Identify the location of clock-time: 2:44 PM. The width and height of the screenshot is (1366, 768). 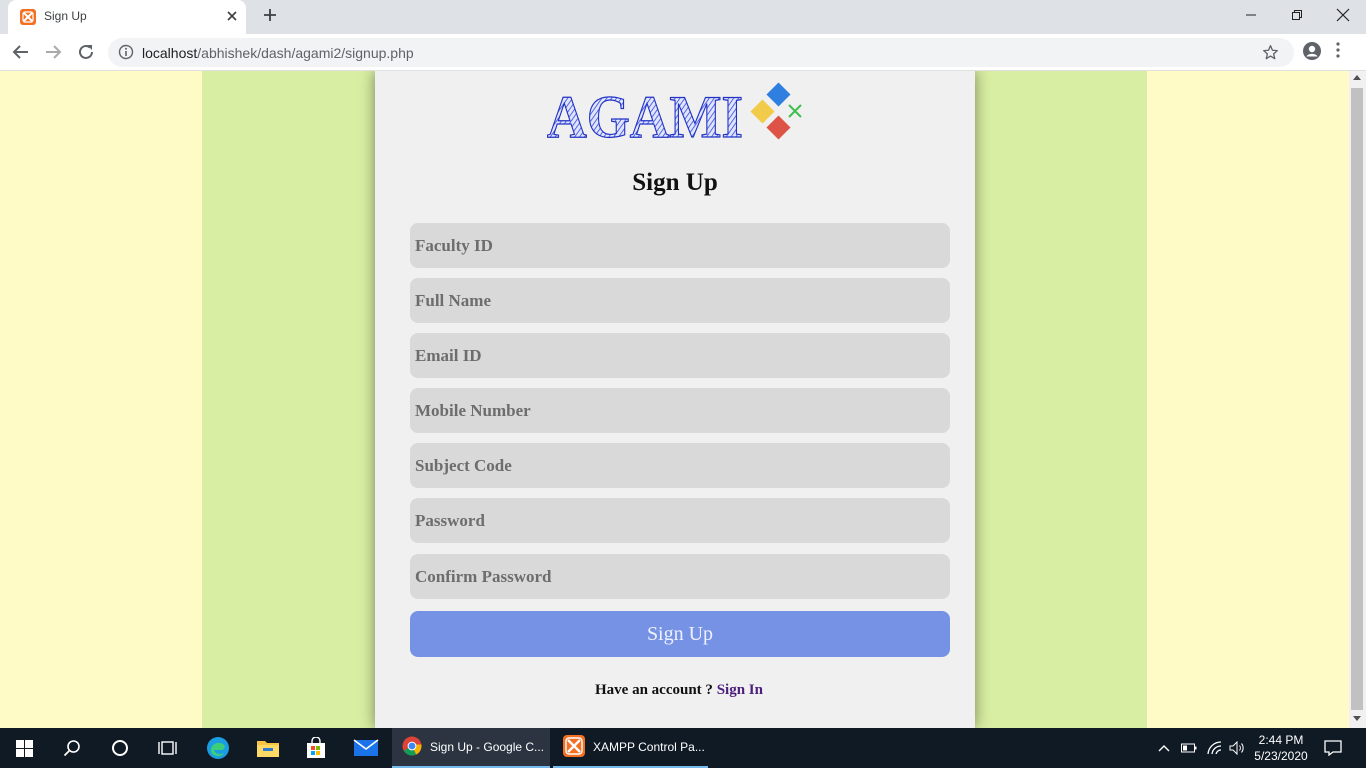
(1281, 740).